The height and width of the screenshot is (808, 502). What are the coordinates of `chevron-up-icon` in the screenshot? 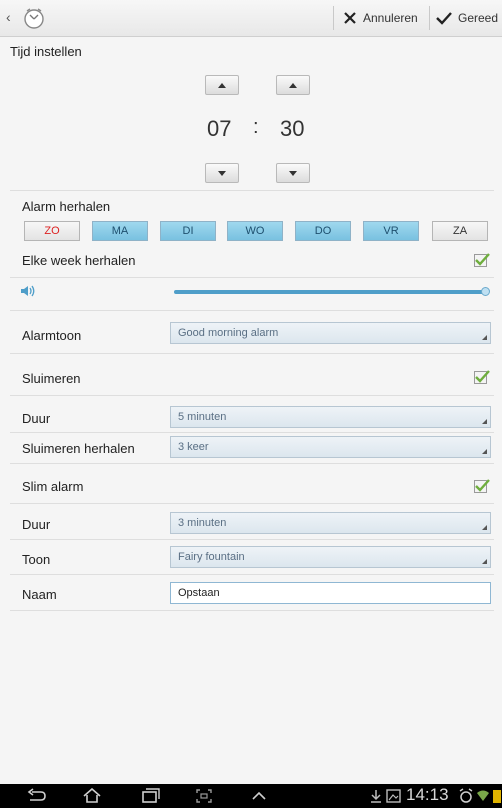 It's located at (259, 796).